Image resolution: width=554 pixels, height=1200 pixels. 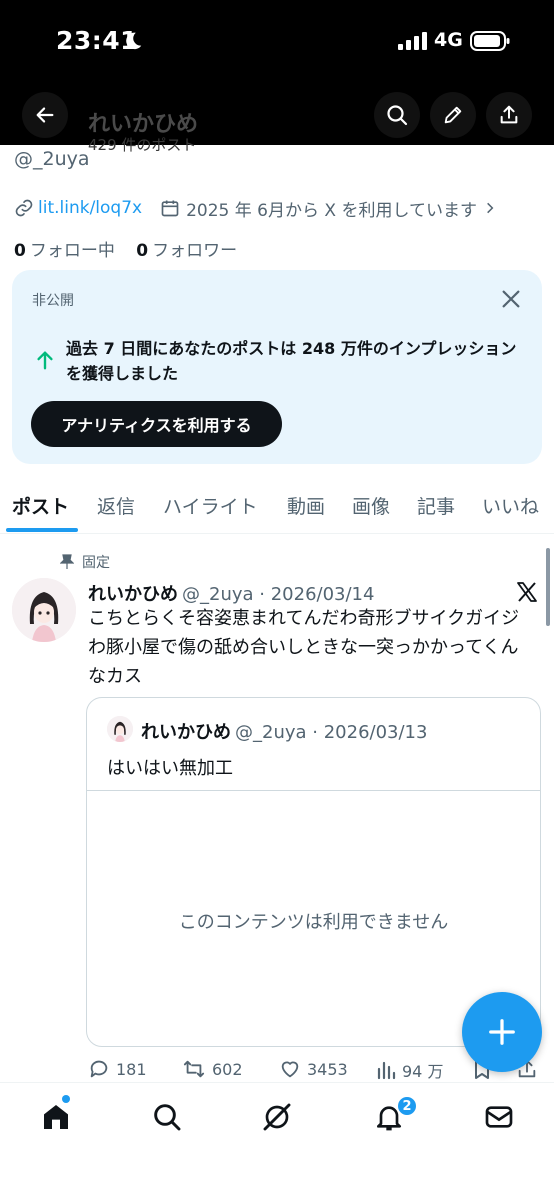 I want to click on tab-posts: ポスト, so click(x=40, y=505).